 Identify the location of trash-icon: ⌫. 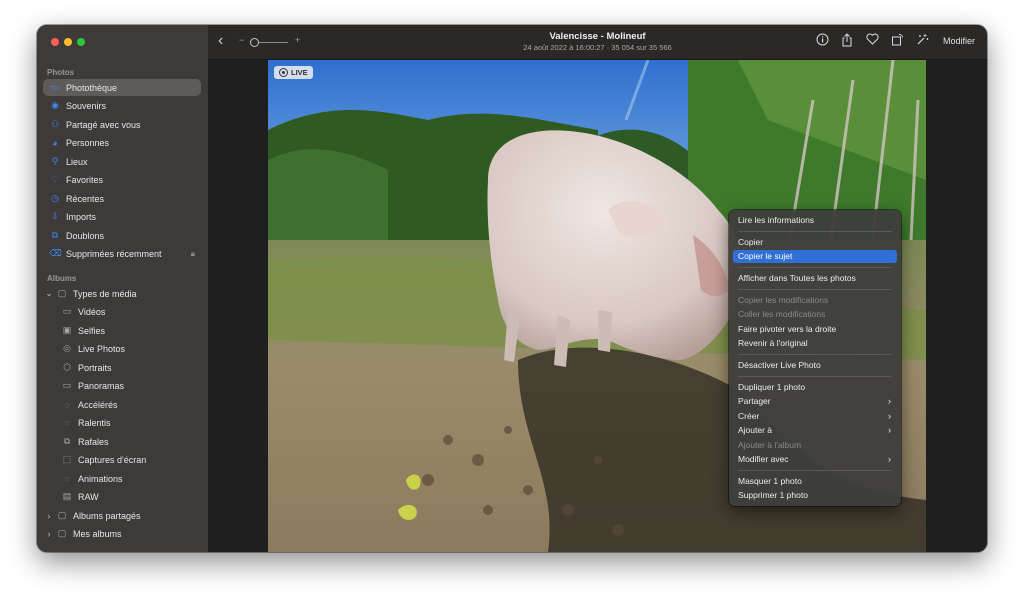
(55, 253).